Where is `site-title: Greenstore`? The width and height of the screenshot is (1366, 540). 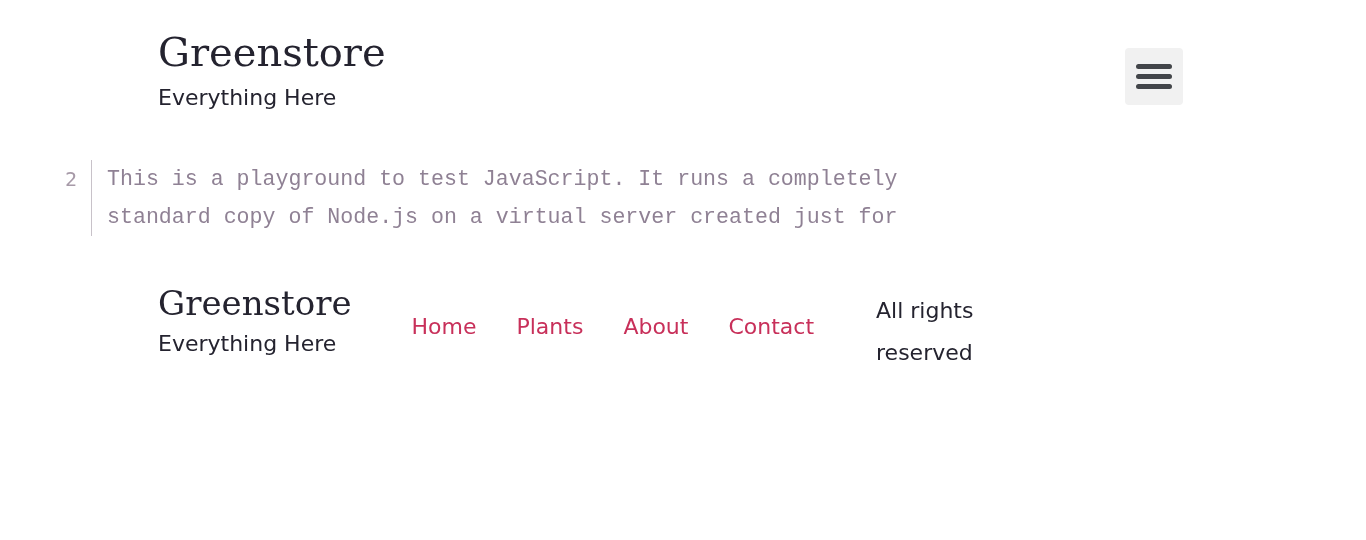
site-title: Greenstore is located at coordinates (272, 52).